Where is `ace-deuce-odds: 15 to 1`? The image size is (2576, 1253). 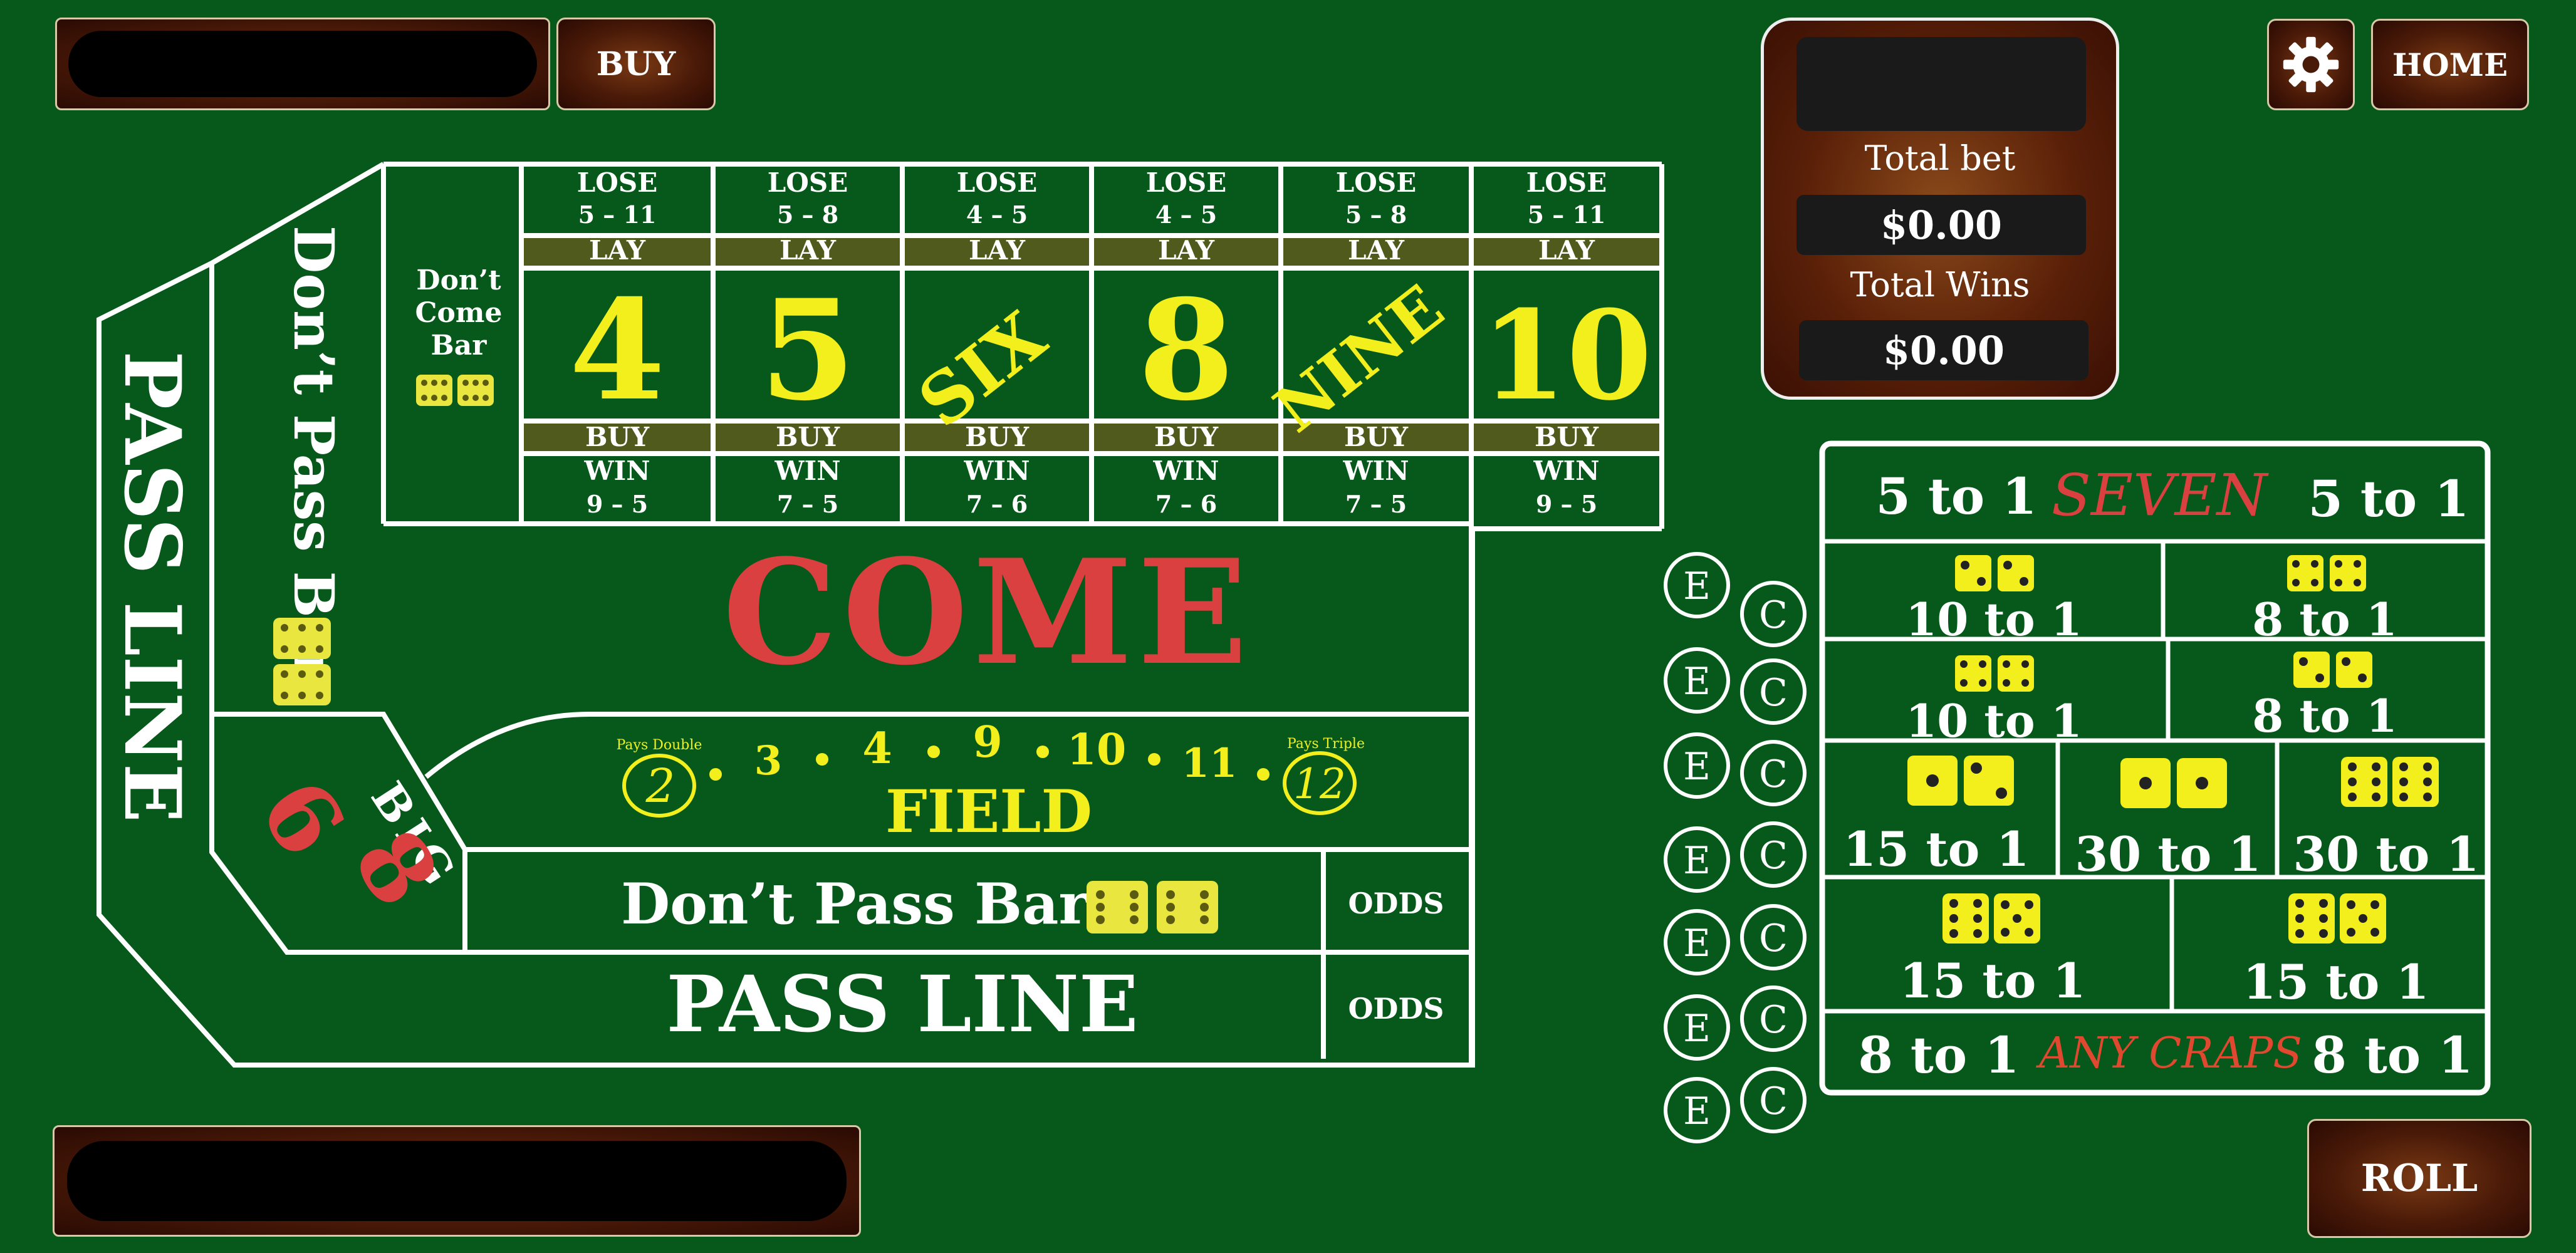
ace-deuce-odds: 15 to 1 is located at coordinates (1936, 849).